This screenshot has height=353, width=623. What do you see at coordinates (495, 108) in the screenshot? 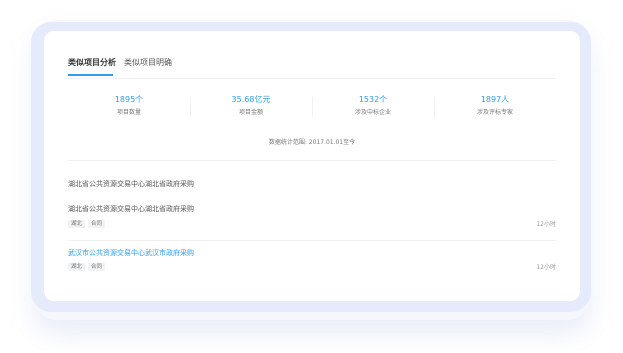
I see `stat-review-experts: 1897人 涉及评标专家` at bounding box center [495, 108].